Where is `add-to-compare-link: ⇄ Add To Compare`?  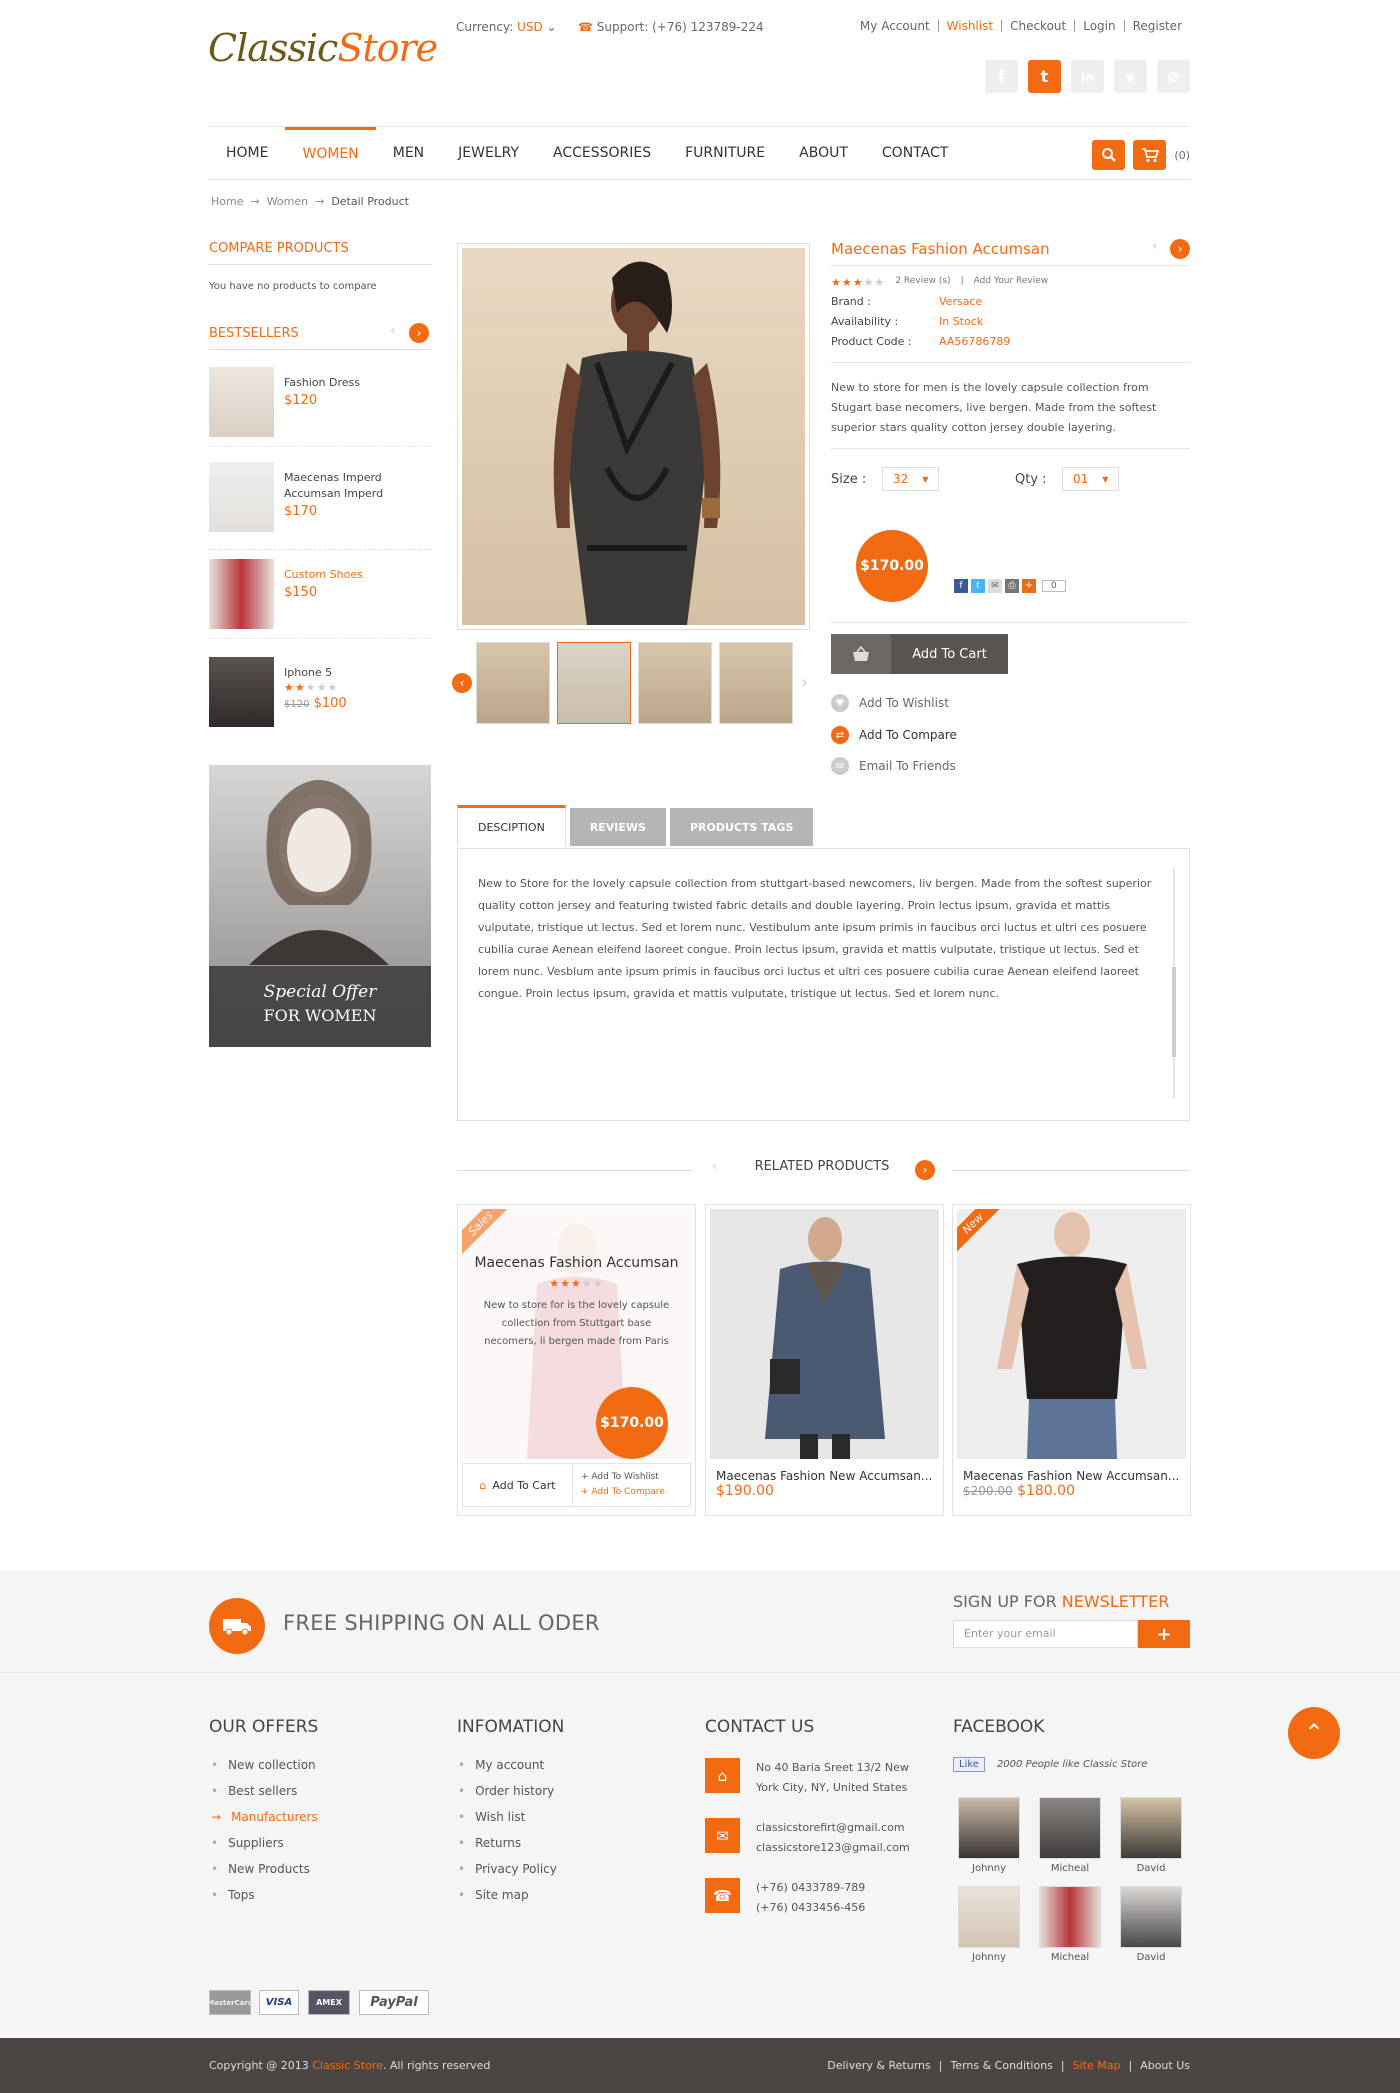 add-to-compare-link: ⇄ Add To Compare is located at coordinates (894, 735).